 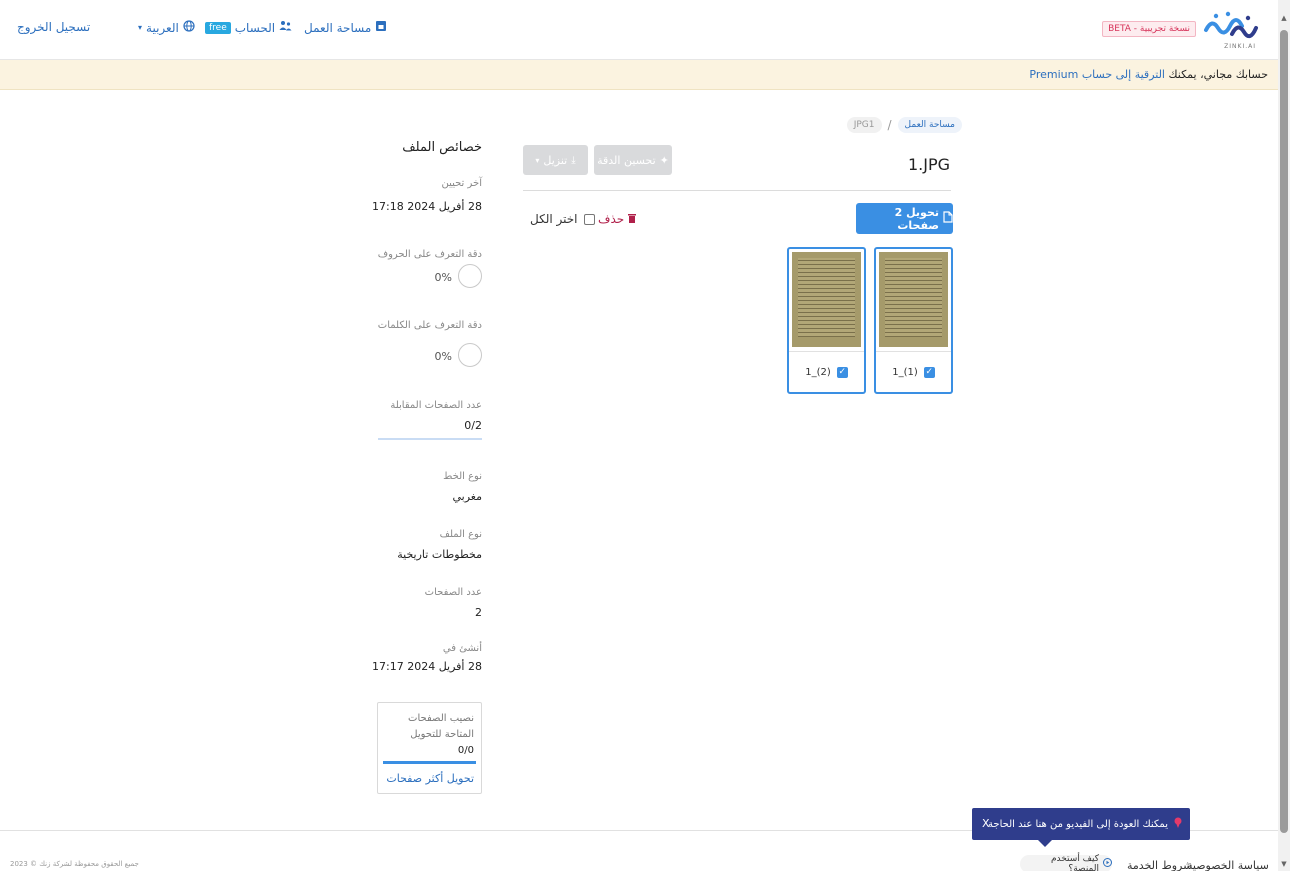 I want to click on word-accuracy-value: 0%, so click(x=443, y=356).